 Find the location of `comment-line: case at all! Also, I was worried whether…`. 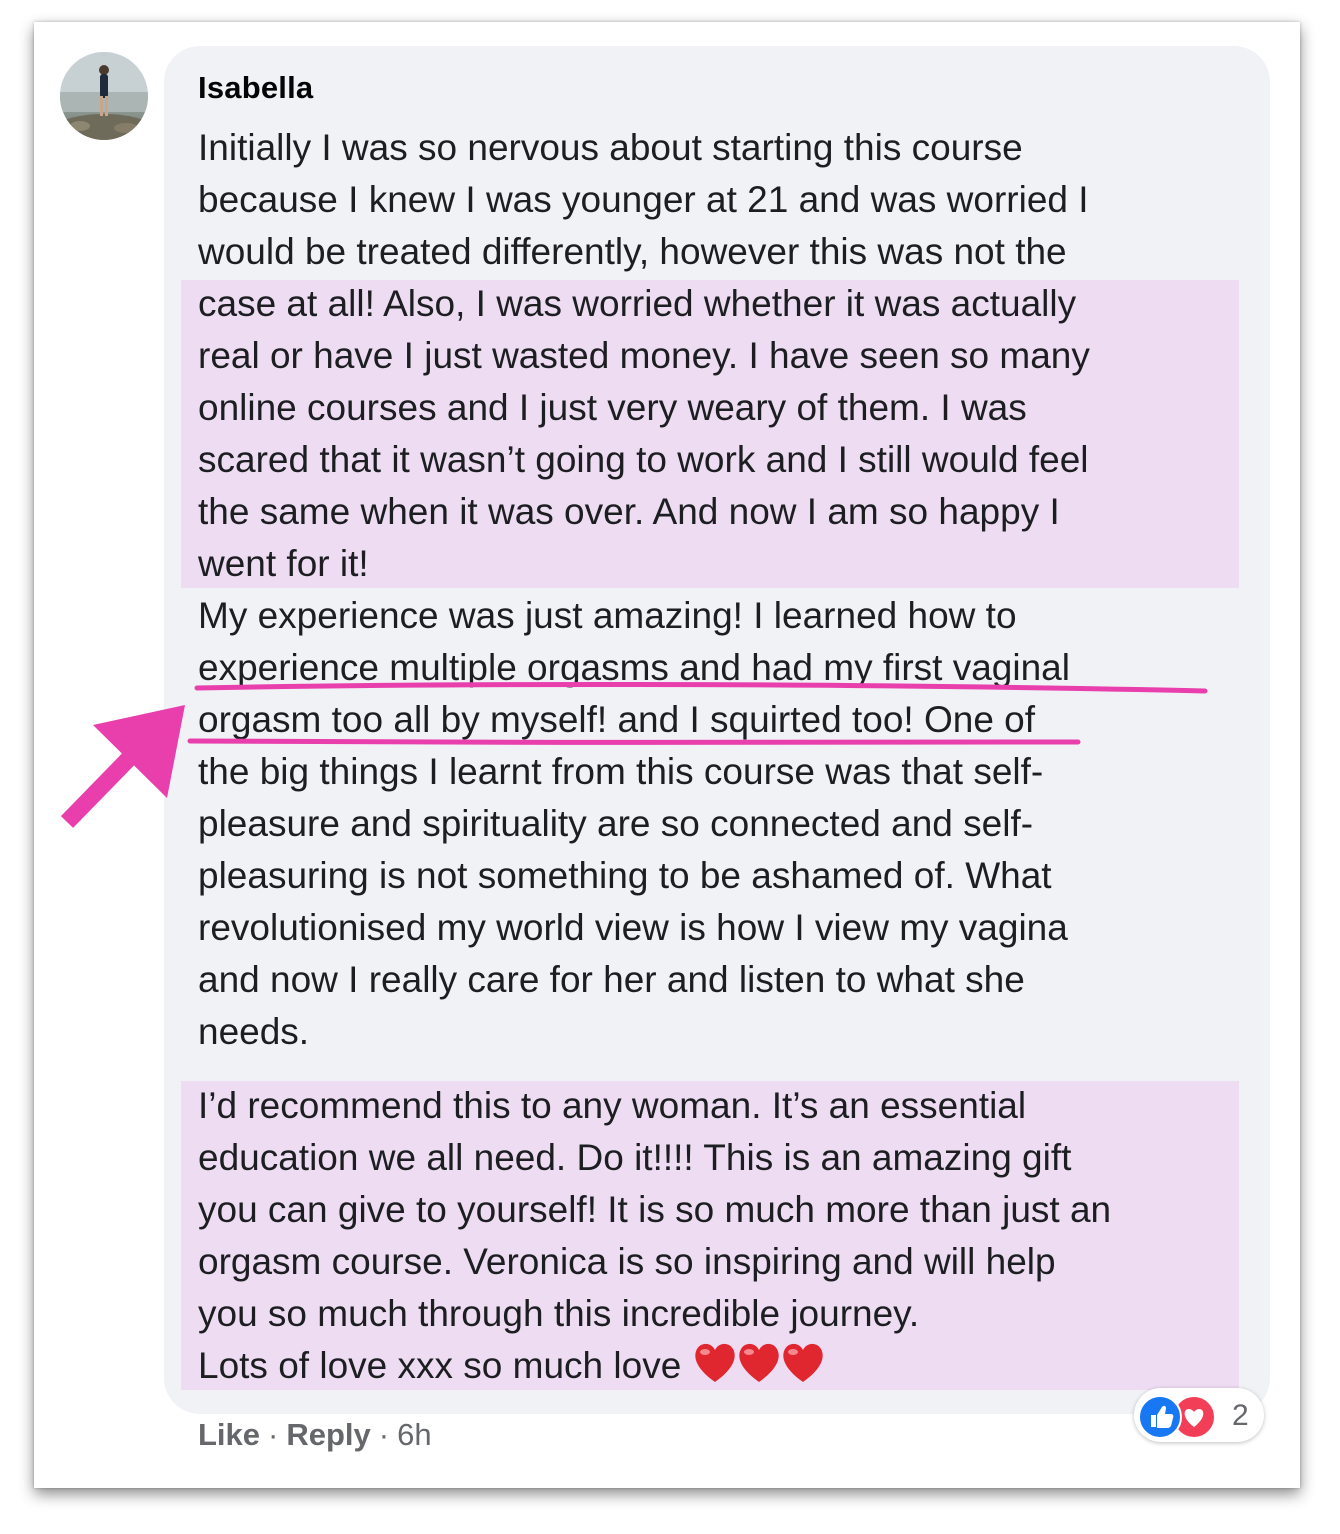

comment-line: case at all! Also, I was worried whether… is located at coordinates (637, 303).